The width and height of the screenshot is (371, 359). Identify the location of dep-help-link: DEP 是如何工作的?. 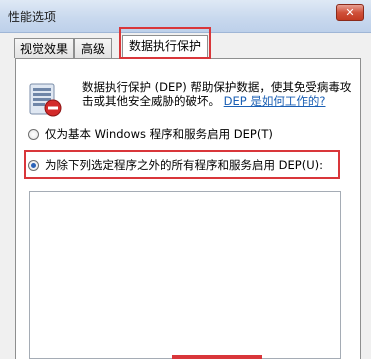
(275, 101).